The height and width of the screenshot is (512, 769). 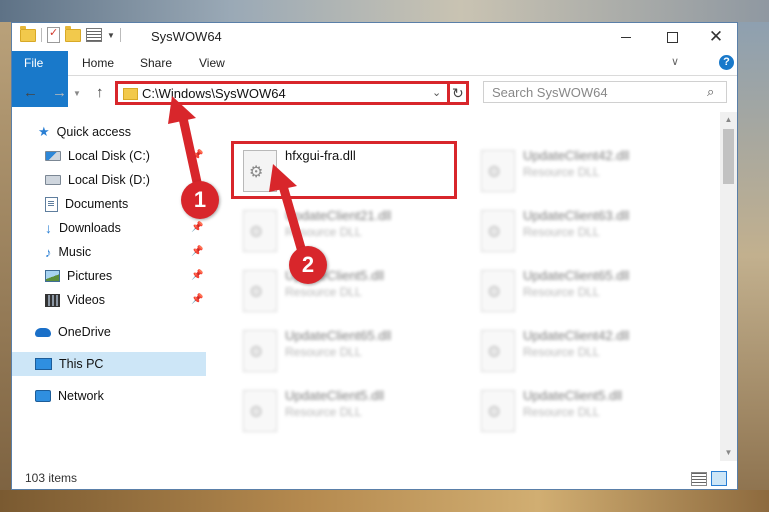 I want to click on minimize-button, so click(x=626, y=37).